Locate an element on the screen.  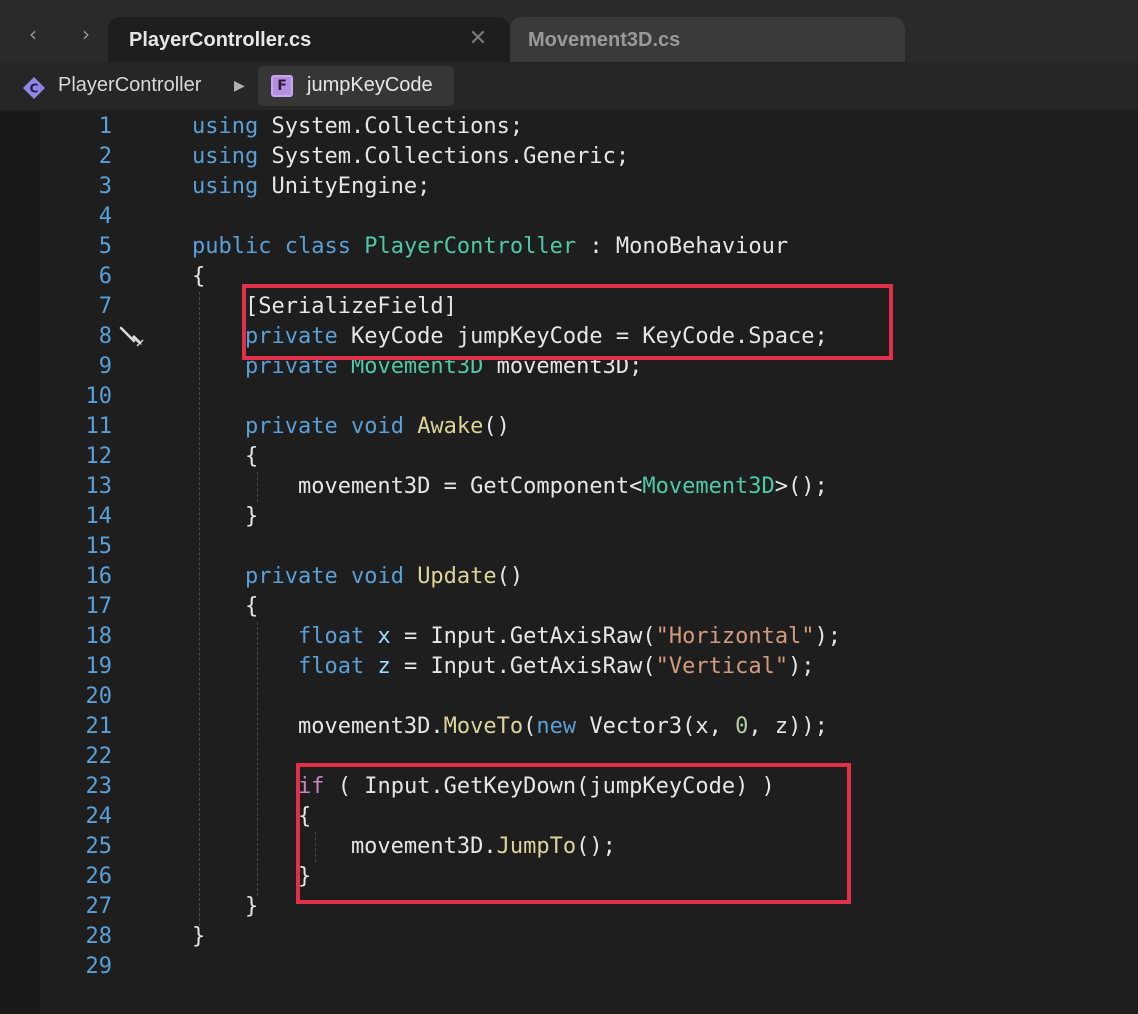
line-number: 25 is located at coordinates (99, 846).